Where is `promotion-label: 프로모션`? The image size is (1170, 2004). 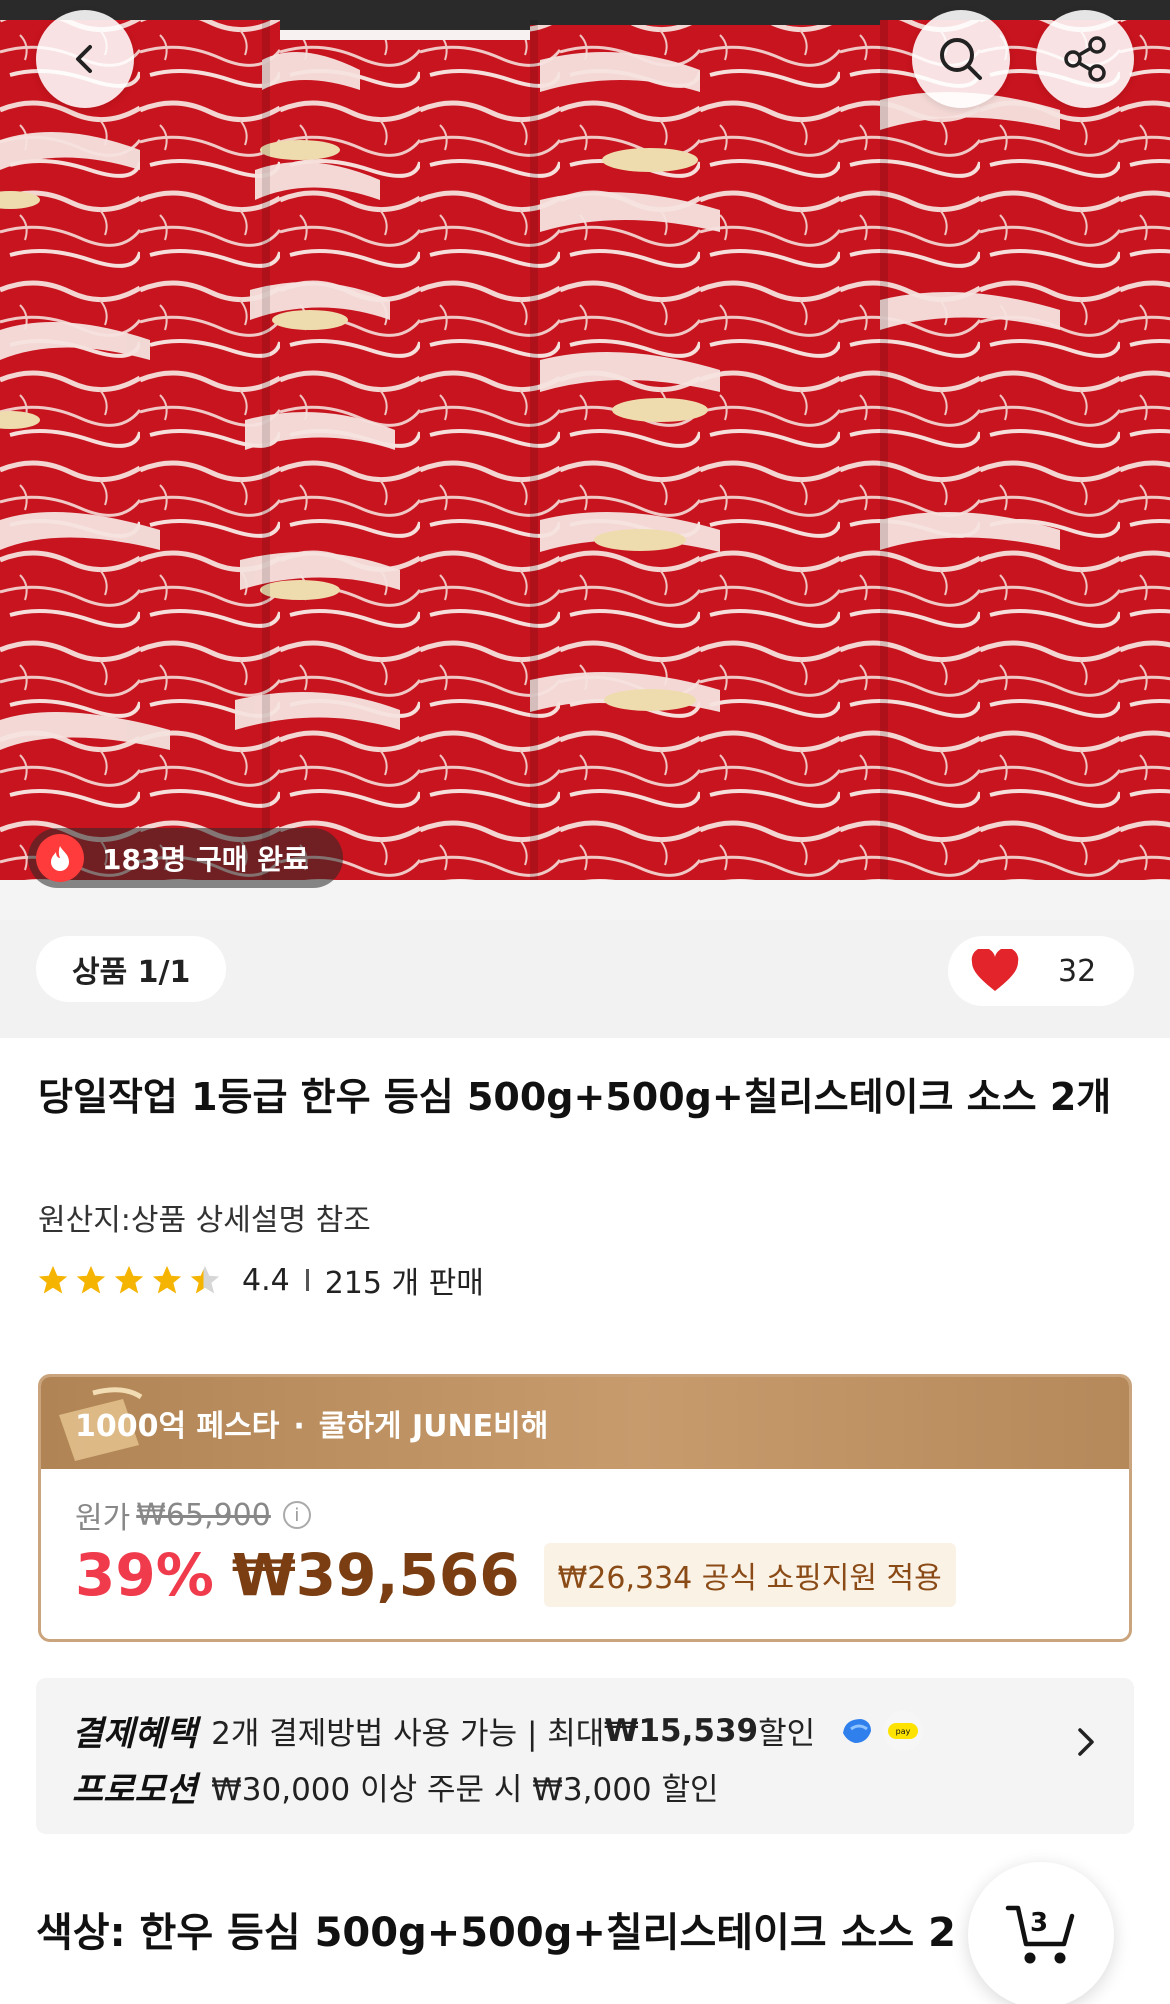
promotion-label: 프로모션 is located at coordinates (135, 1790).